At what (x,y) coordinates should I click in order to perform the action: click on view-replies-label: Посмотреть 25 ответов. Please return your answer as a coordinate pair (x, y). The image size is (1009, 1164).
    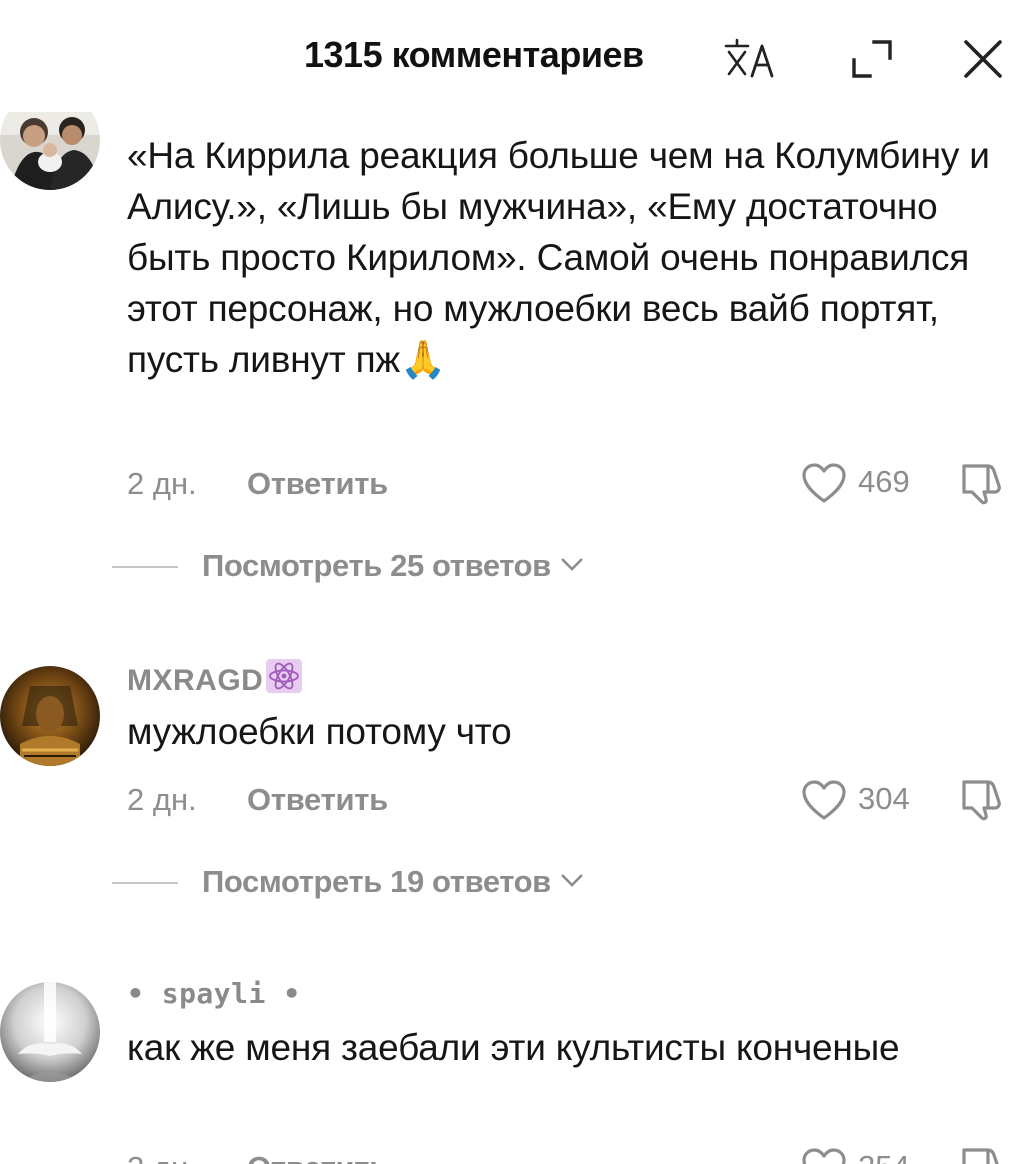
    Looking at the image, I should click on (393, 566).